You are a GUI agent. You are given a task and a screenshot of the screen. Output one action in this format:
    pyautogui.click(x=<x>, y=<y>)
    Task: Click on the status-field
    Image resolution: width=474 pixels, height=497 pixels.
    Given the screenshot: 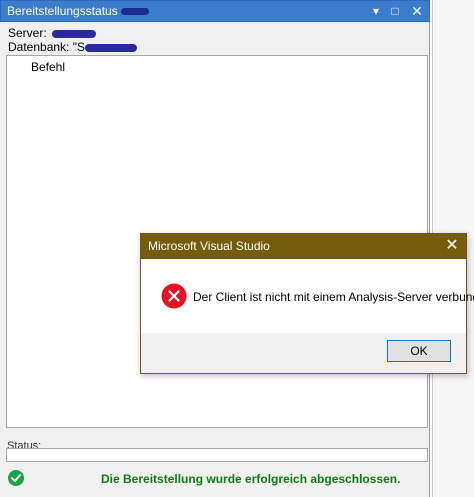 What is the action you would take?
    pyautogui.click(x=217, y=455)
    